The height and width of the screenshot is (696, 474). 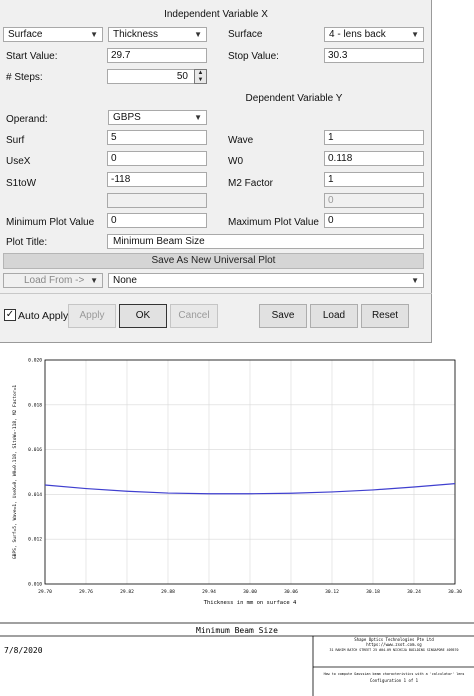 I want to click on y-tick-label: 0.018, so click(x=35, y=405).